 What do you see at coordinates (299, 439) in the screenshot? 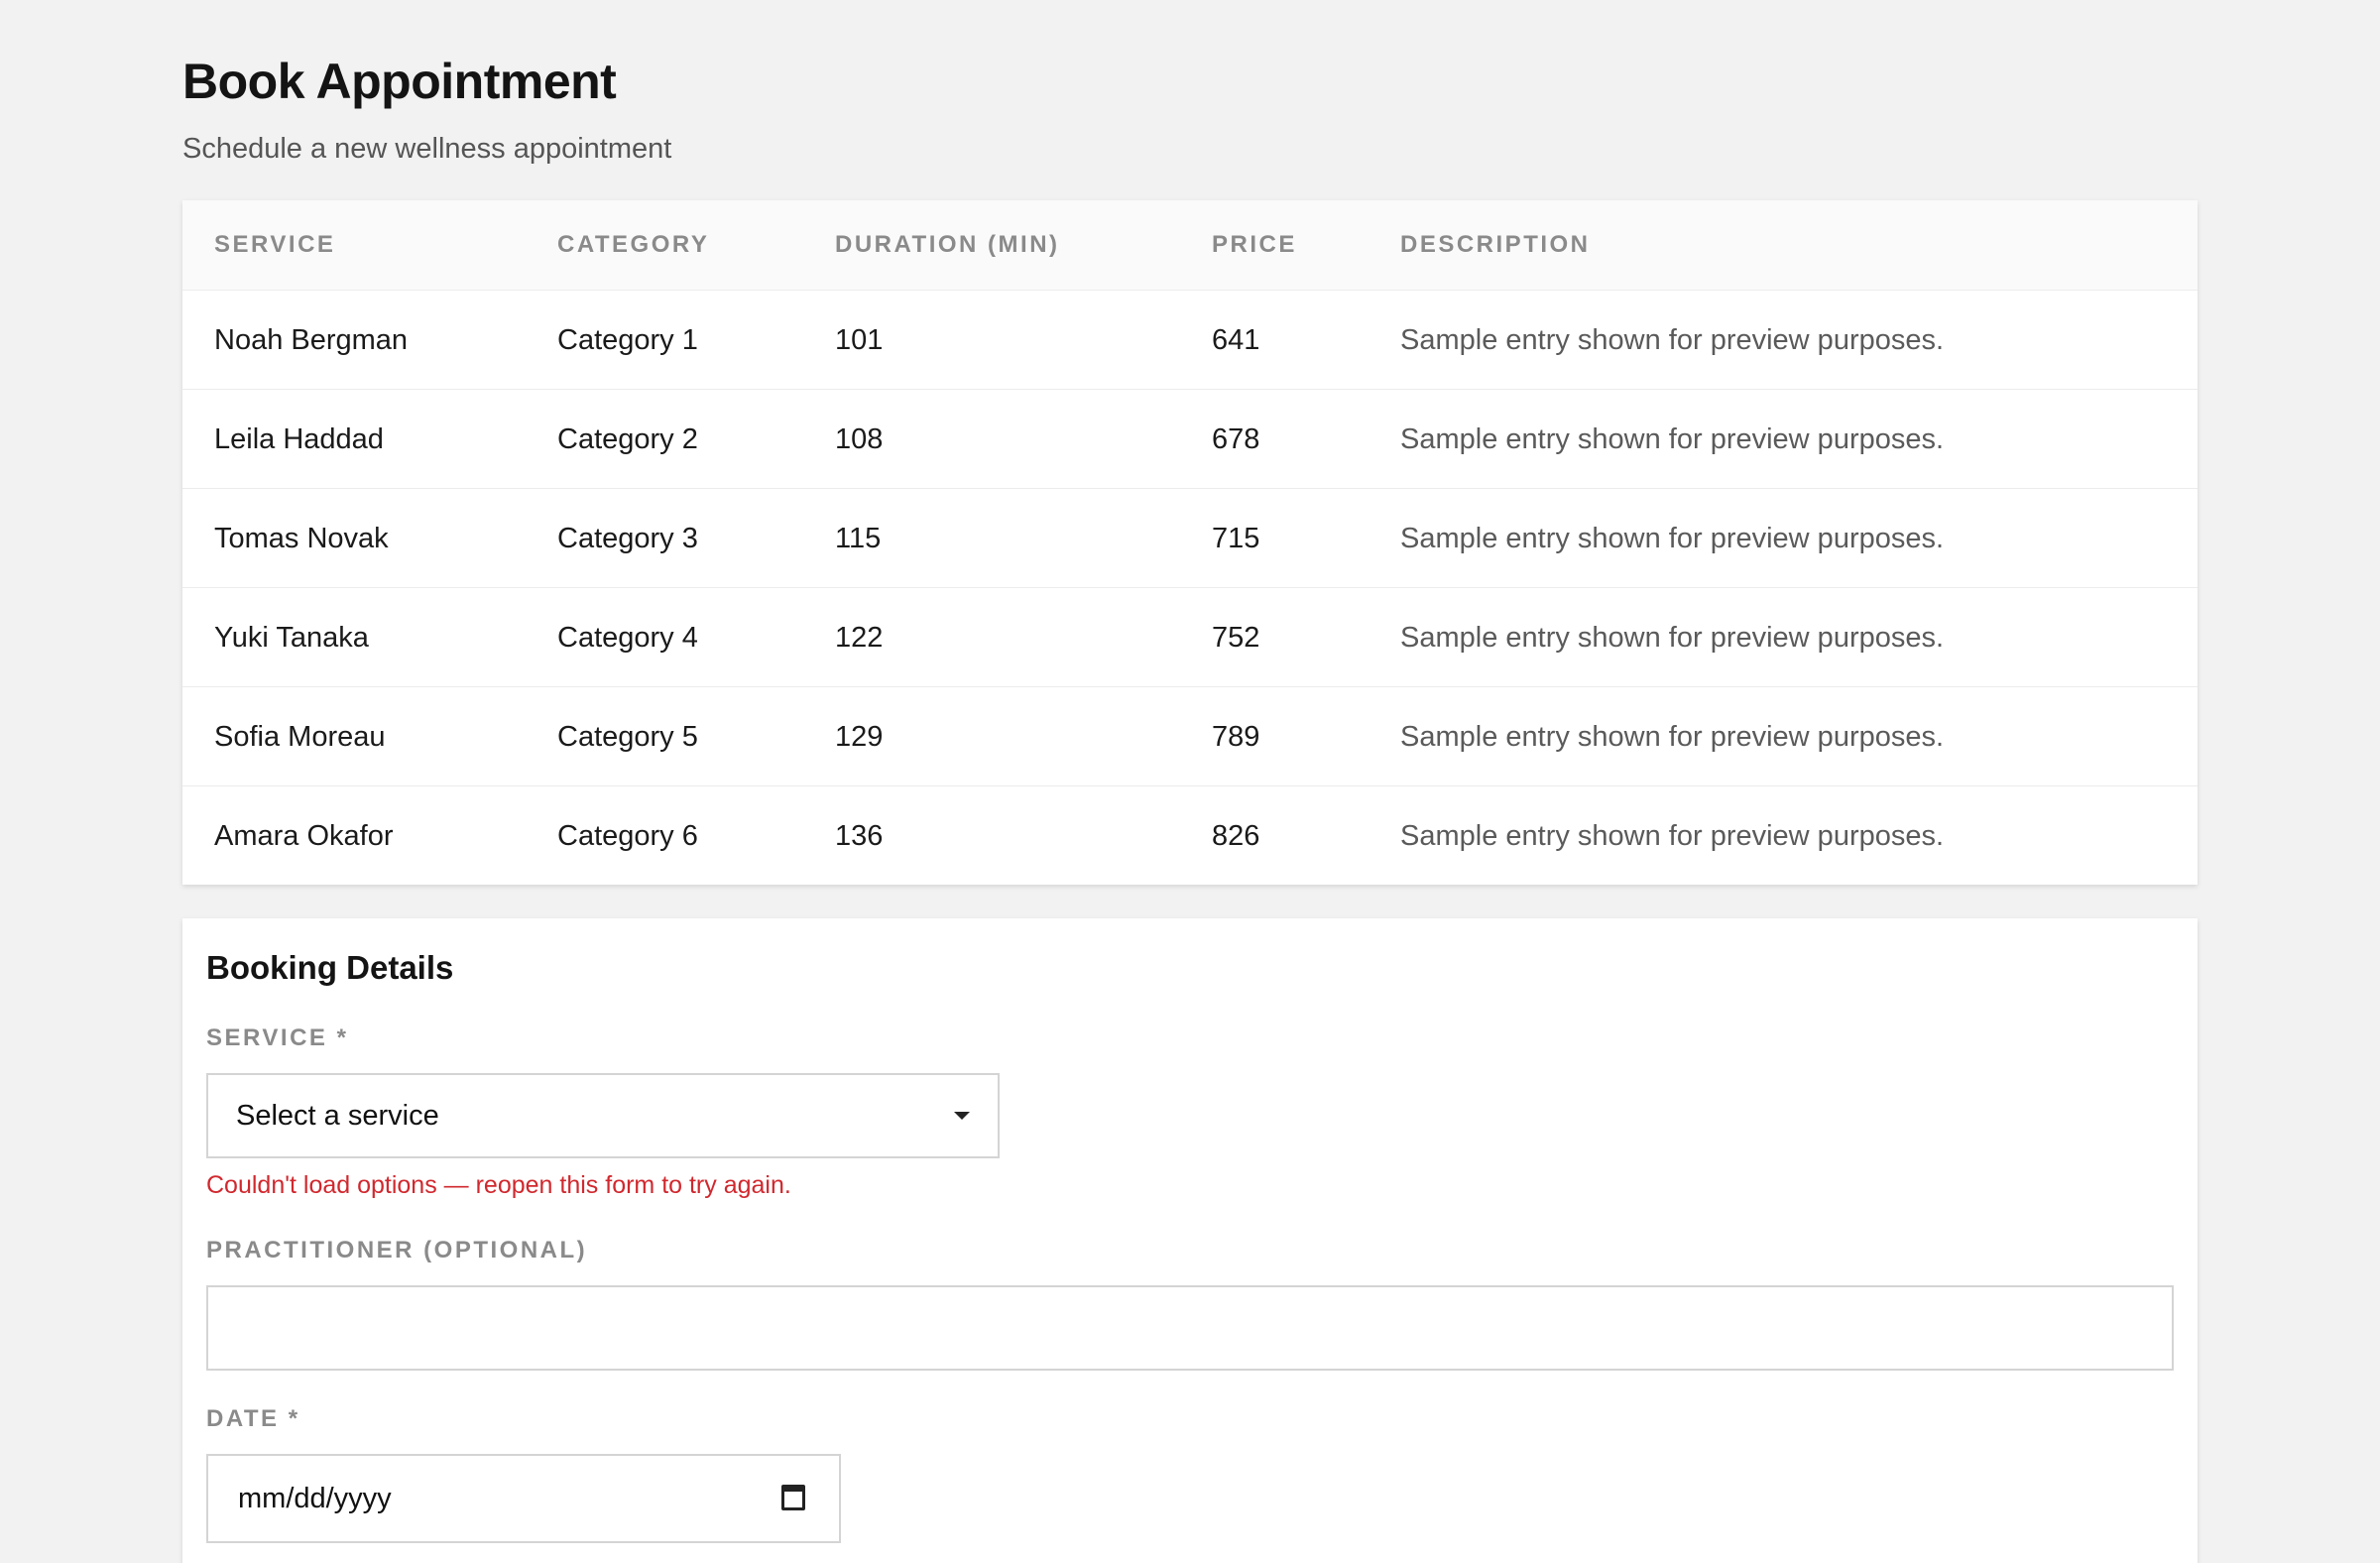
I see `cell-service: Leila Haddad` at bounding box center [299, 439].